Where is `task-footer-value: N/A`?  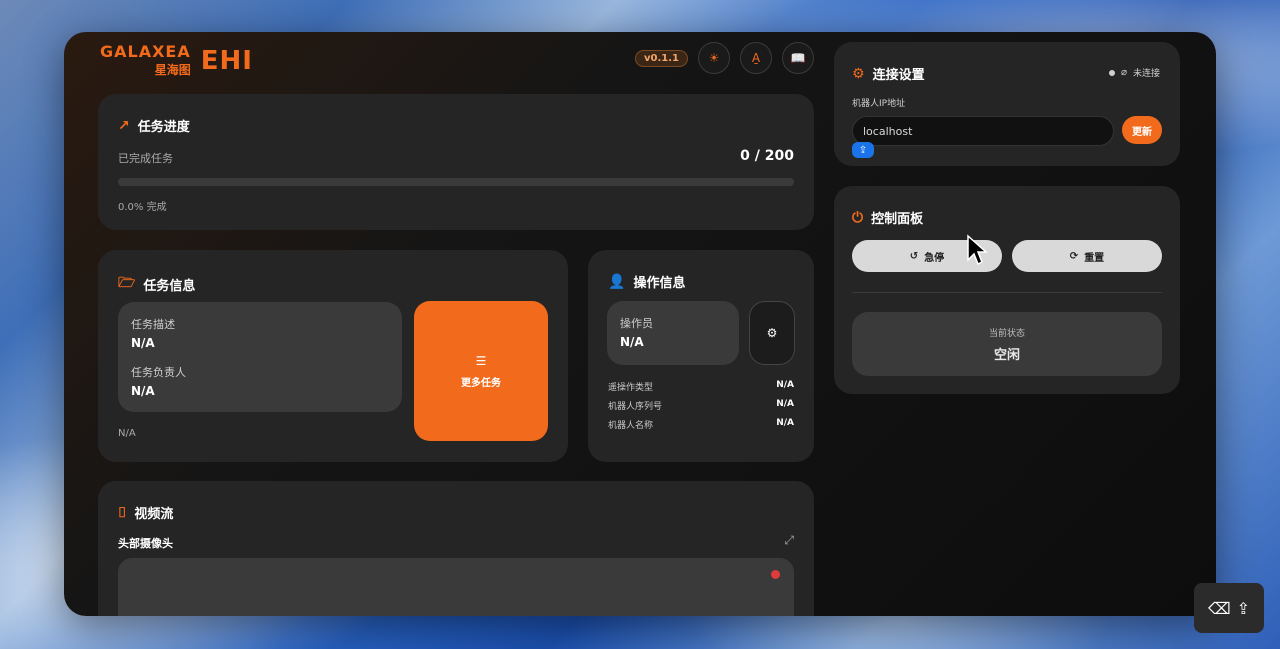 task-footer-value: N/A is located at coordinates (127, 433).